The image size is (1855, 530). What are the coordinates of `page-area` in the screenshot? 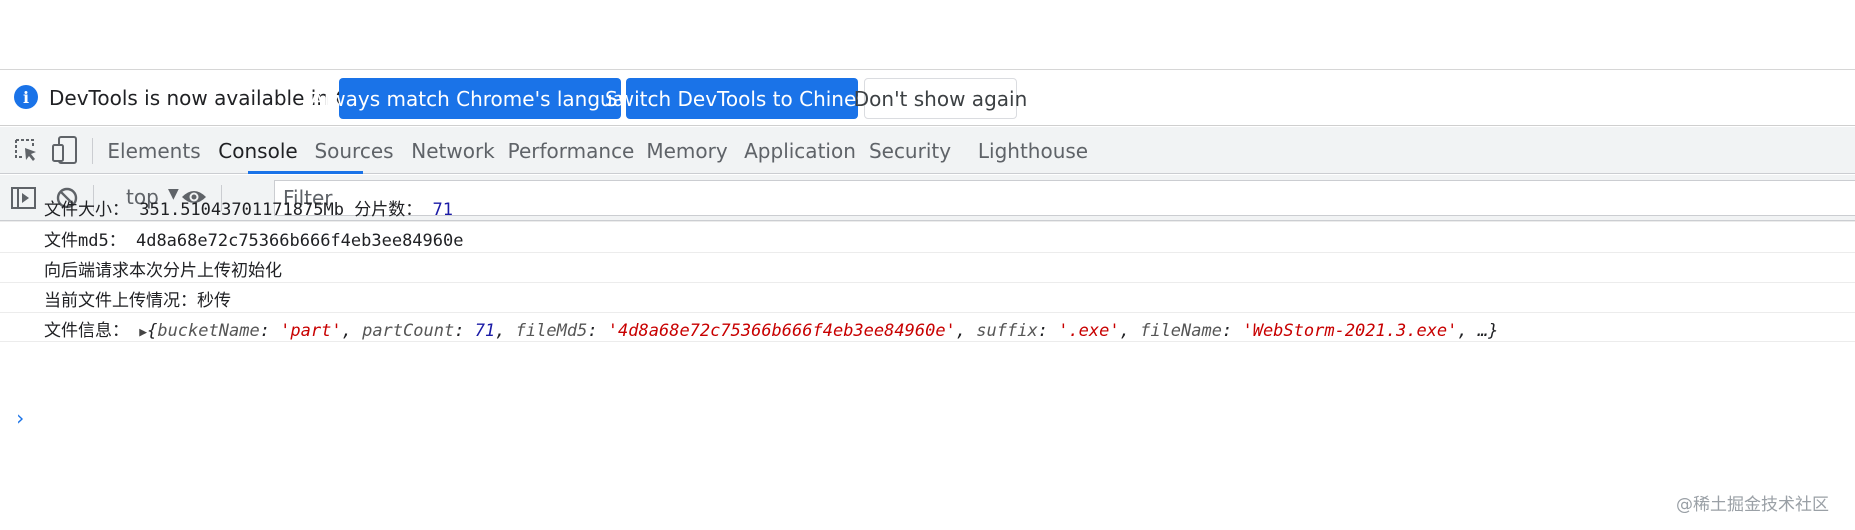 It's located at (927, 35).